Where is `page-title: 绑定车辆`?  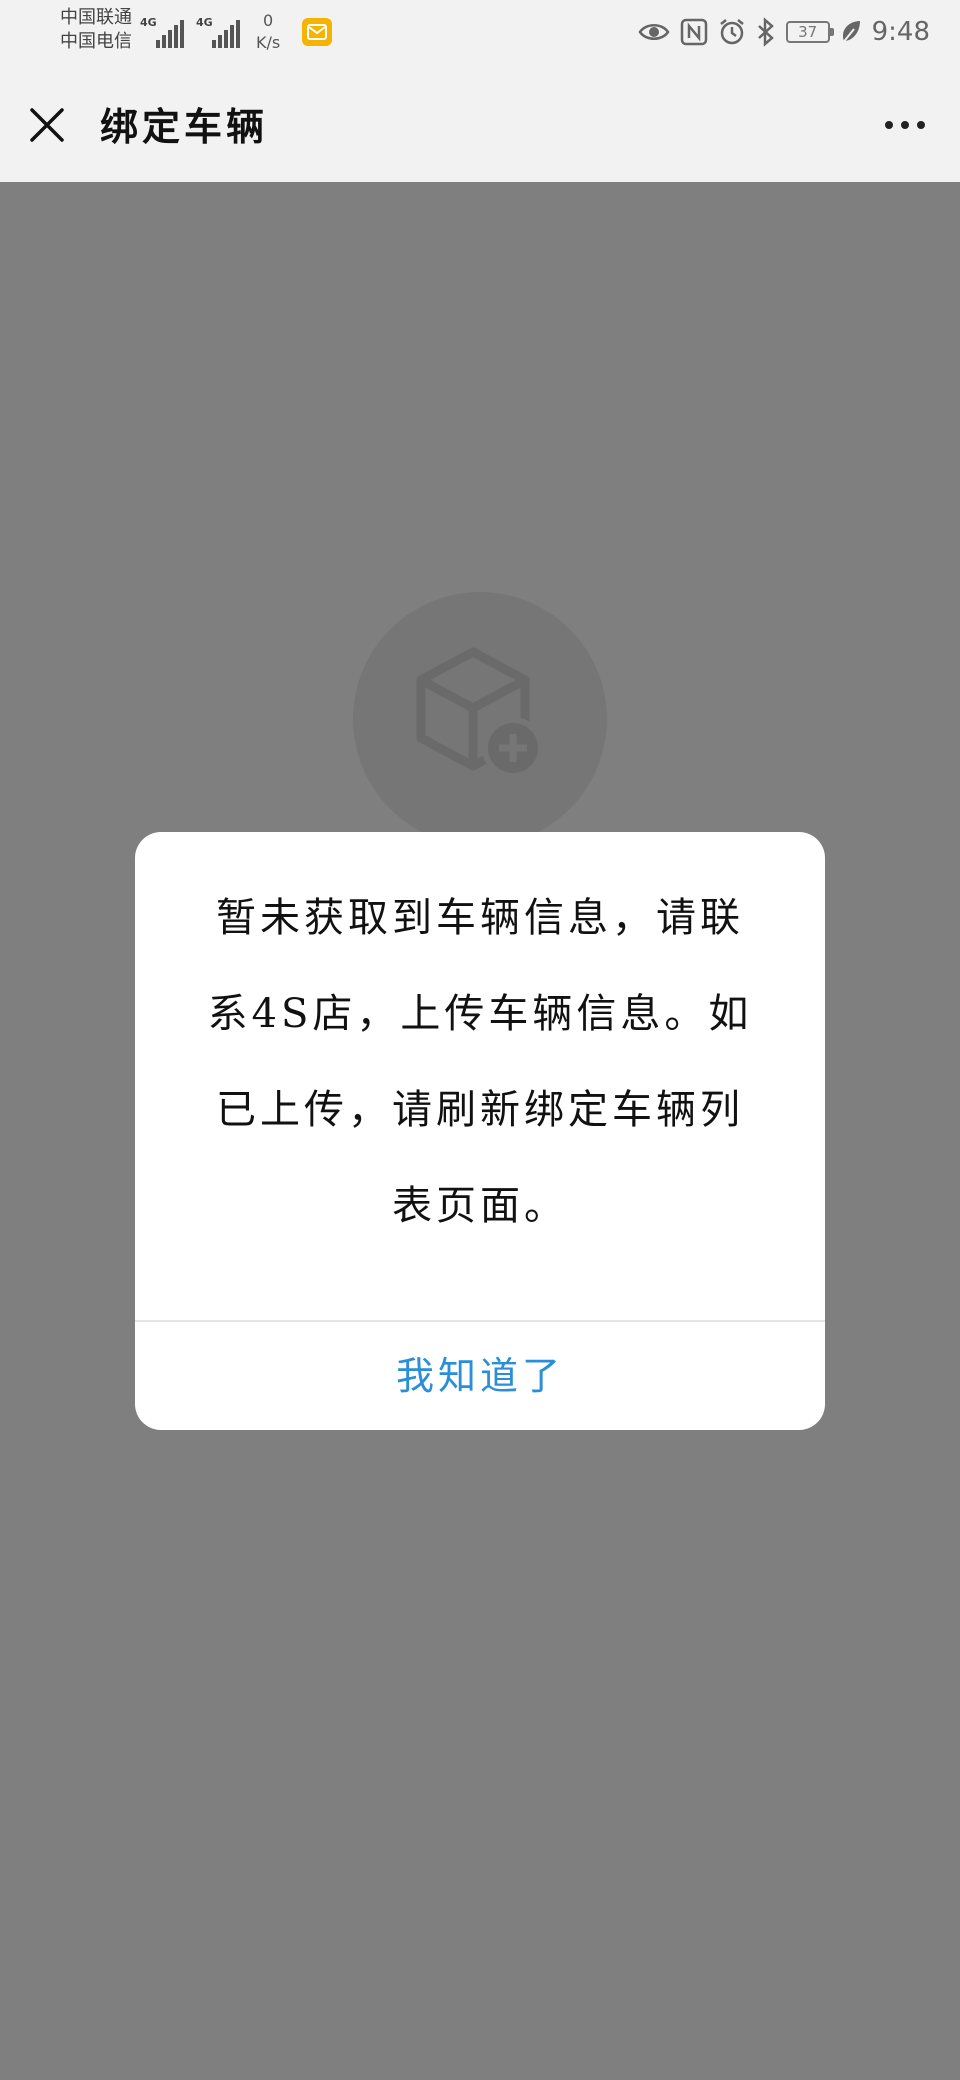
page-title: 绑定车辆 is located at coordinates (184, 127).